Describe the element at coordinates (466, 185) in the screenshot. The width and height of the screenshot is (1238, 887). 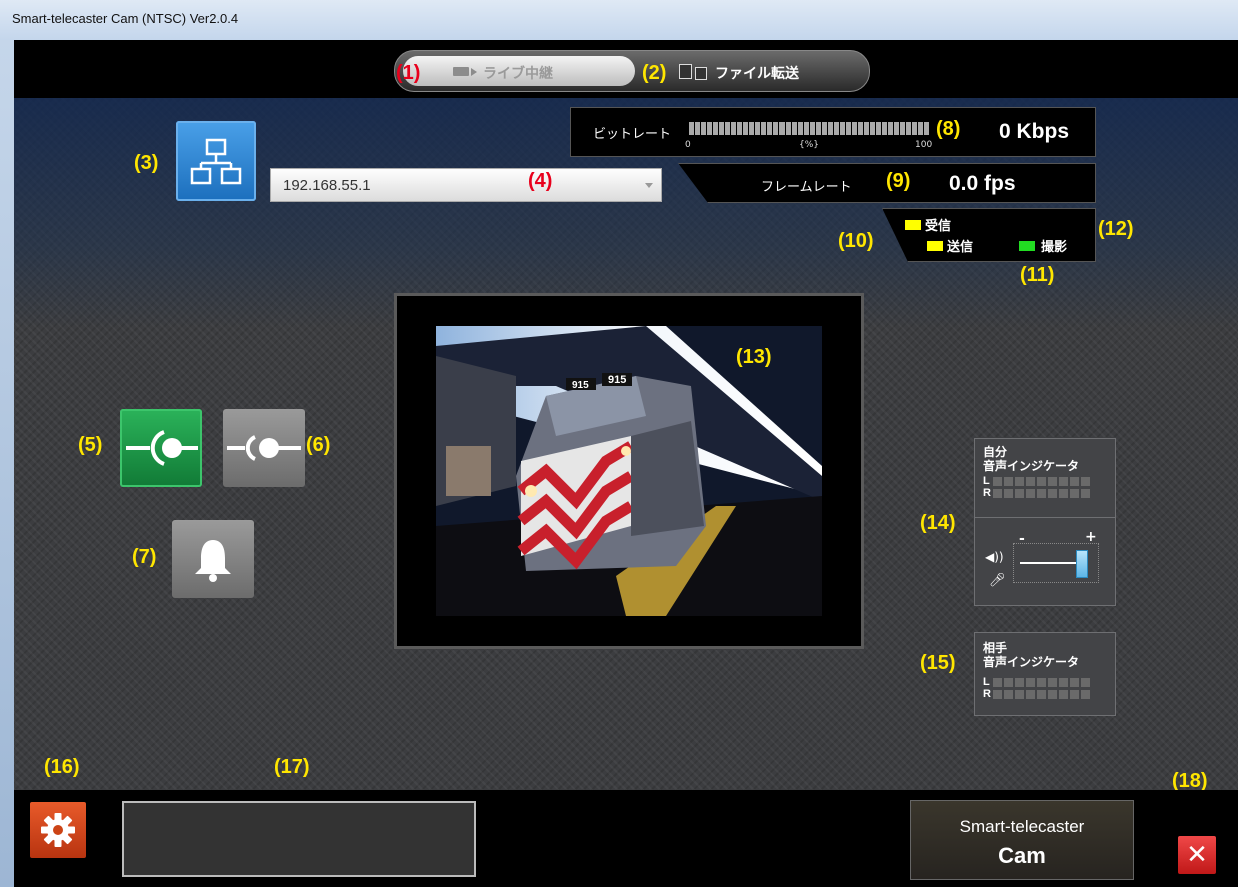
I see `ip-address-select: 192.168.55.1` at that location.